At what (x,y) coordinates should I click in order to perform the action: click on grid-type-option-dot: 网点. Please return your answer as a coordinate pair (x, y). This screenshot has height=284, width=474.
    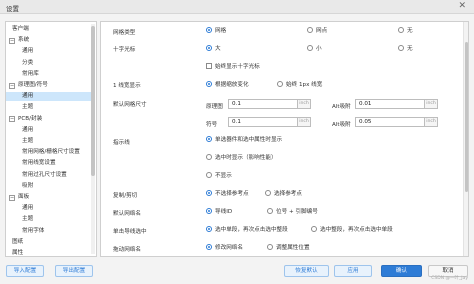
    Looking at the image, I should click on (317, 31).